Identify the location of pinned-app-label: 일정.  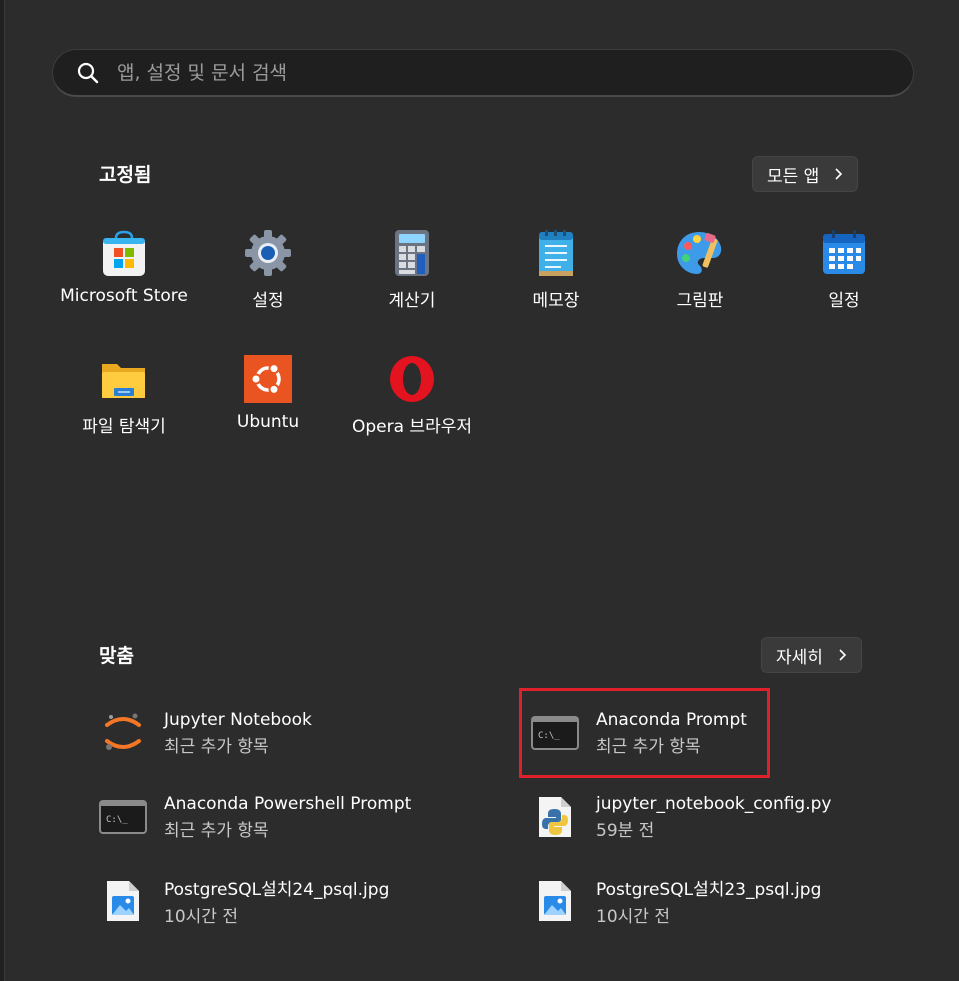
(844, 301).